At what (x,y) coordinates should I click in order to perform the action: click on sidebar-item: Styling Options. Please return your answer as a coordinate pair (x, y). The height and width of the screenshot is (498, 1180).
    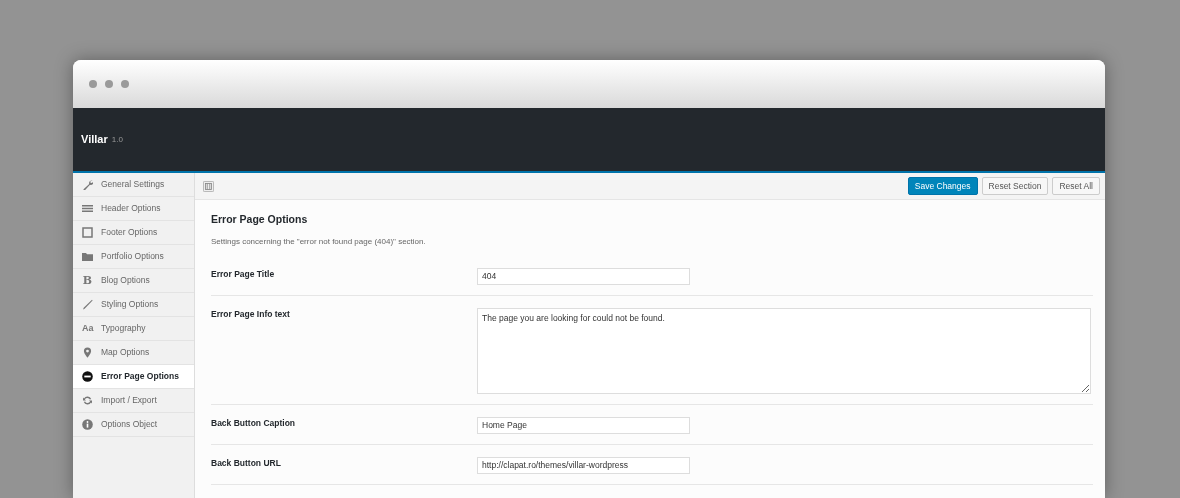
    Looking at the image, I should click on (133, 305).